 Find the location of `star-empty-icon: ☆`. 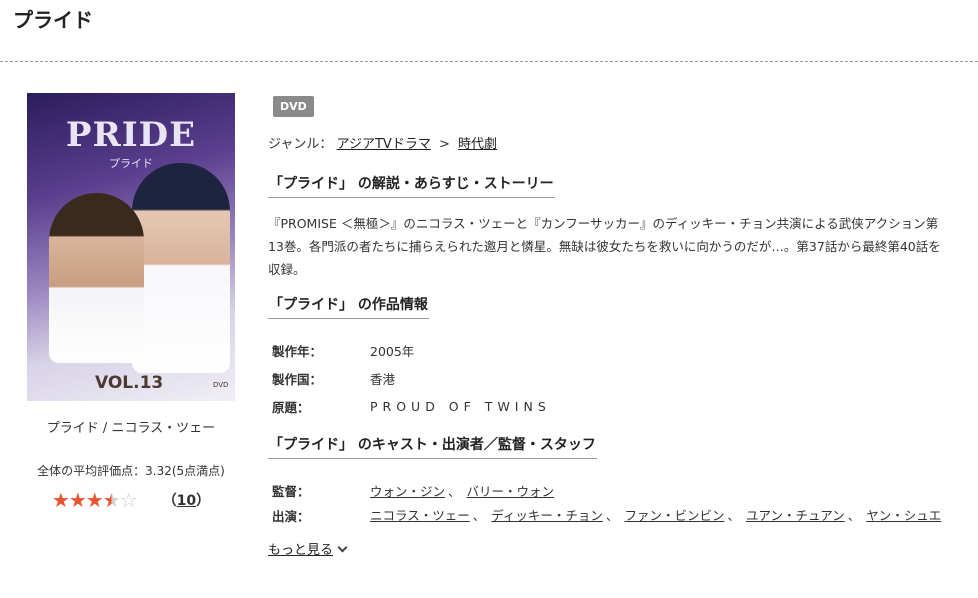

star-empty-icon: ☆ is located at coordinates (128, 500).